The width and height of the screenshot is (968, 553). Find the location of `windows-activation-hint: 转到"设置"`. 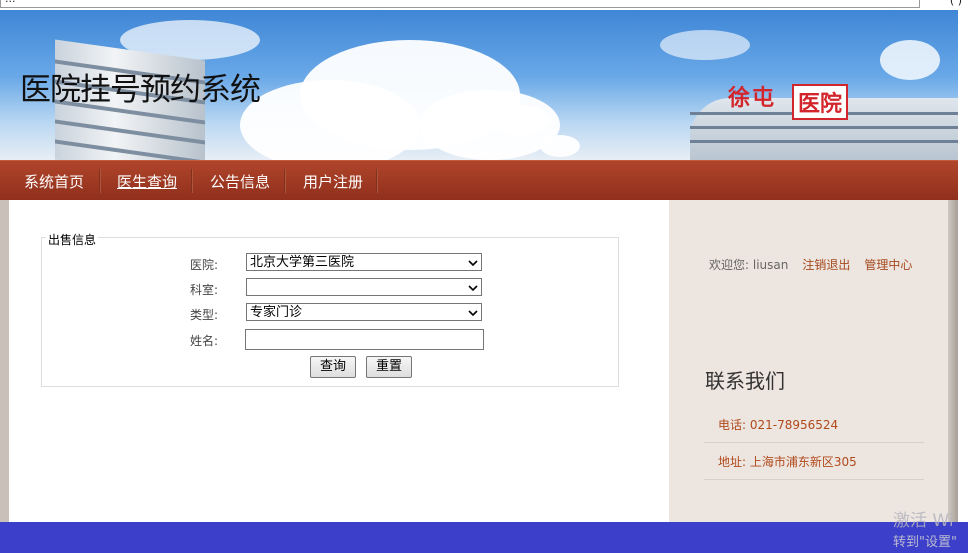

windows-activation-hint: 转到"设置" is located at coordinates (925, 542).